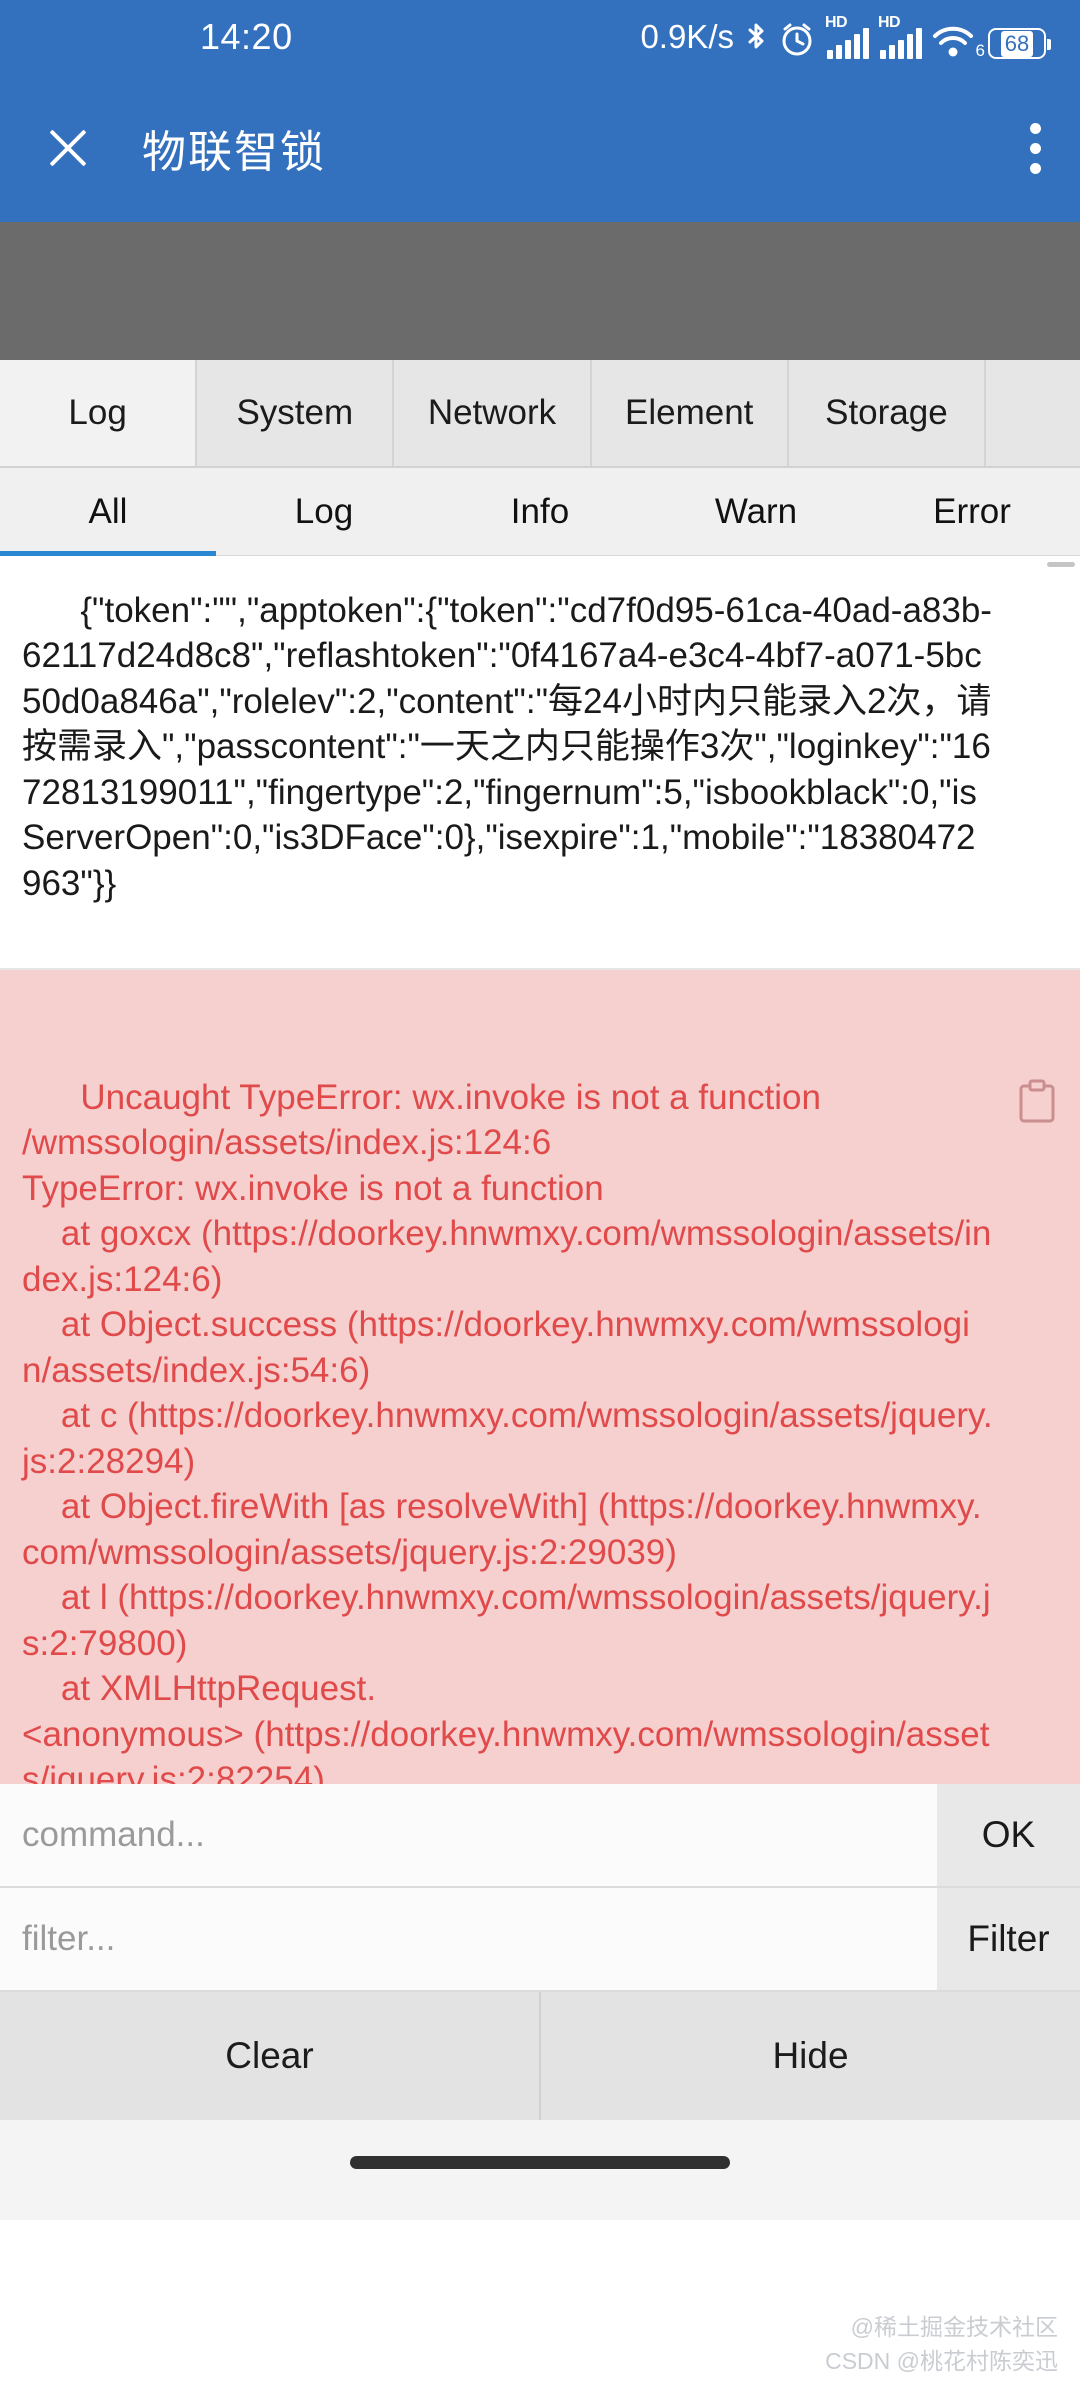 This screenshot has height=2400, width=1080. I want to click on tab-log: Log, so click(99, 413).